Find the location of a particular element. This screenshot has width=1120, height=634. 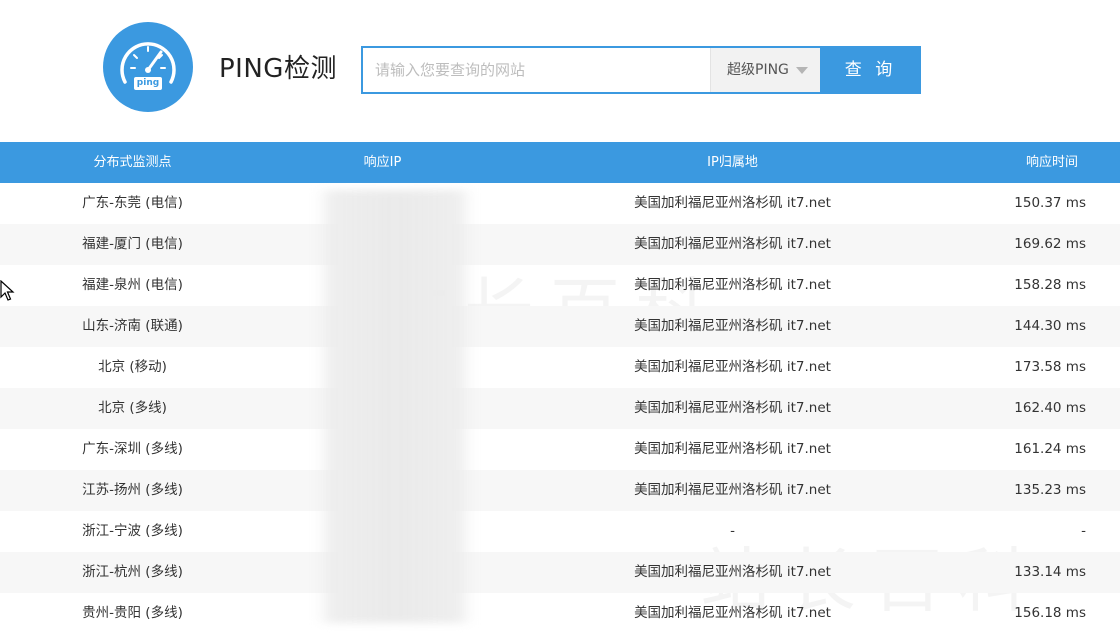

node-cell: 北京 (多线) is located at coordinates (132, 408).